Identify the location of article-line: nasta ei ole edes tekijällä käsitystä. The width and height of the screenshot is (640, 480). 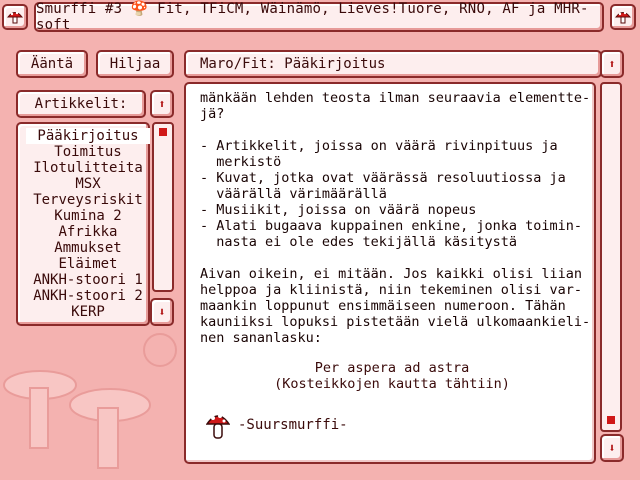
(358, 242).